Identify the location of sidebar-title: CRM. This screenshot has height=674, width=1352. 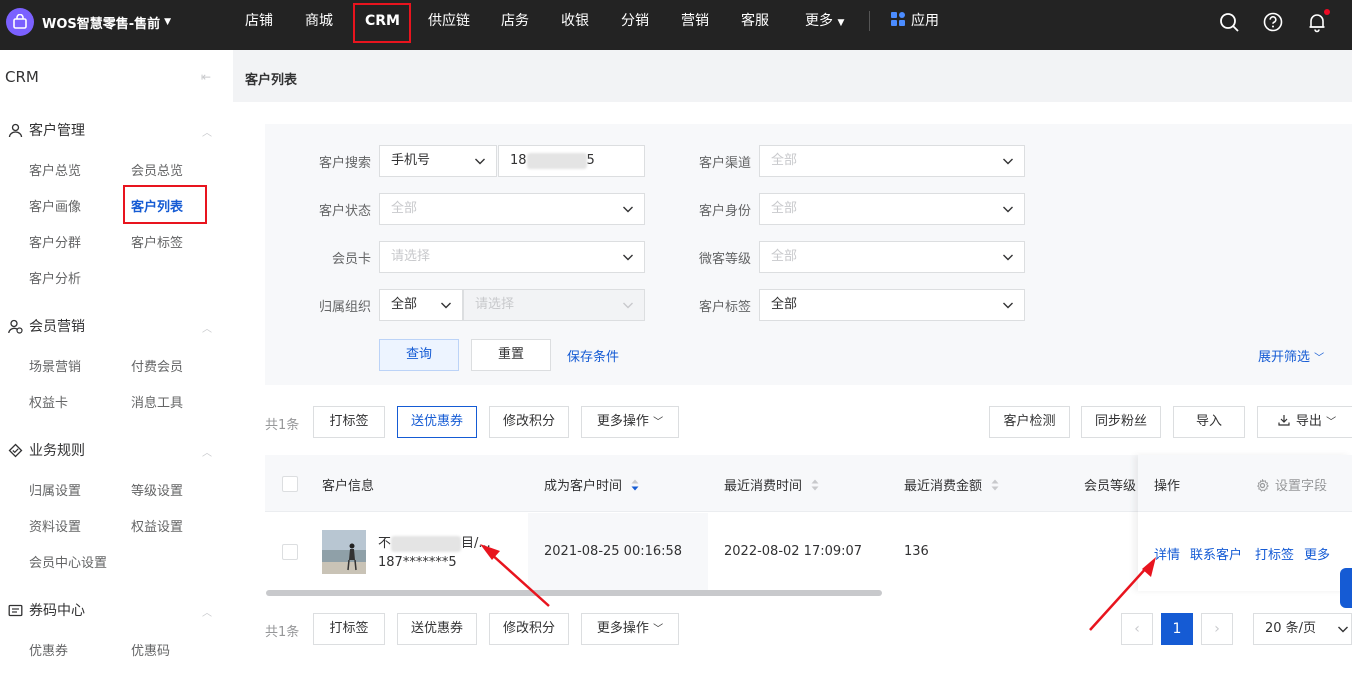
(22, 77).